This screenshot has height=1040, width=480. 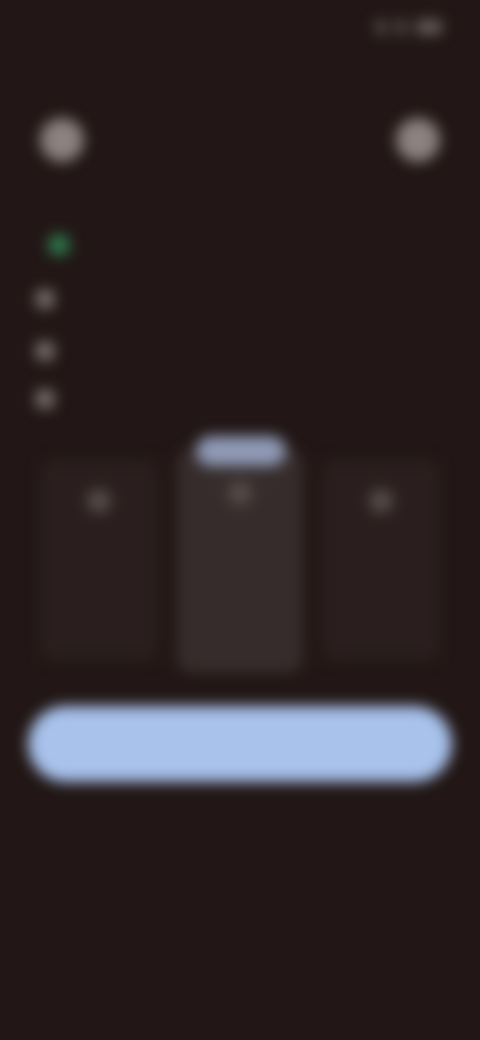 What do you see at coordinates (241, 451) in the screenshot?
I see `plan-badge` at bounding box center [241, 451].